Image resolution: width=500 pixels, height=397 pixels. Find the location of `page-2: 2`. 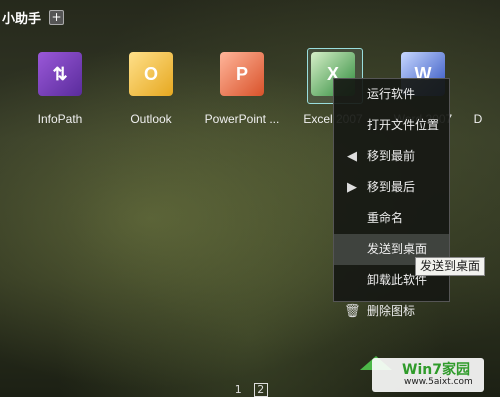

page-2: 2 is located at coordinates (260, 390).